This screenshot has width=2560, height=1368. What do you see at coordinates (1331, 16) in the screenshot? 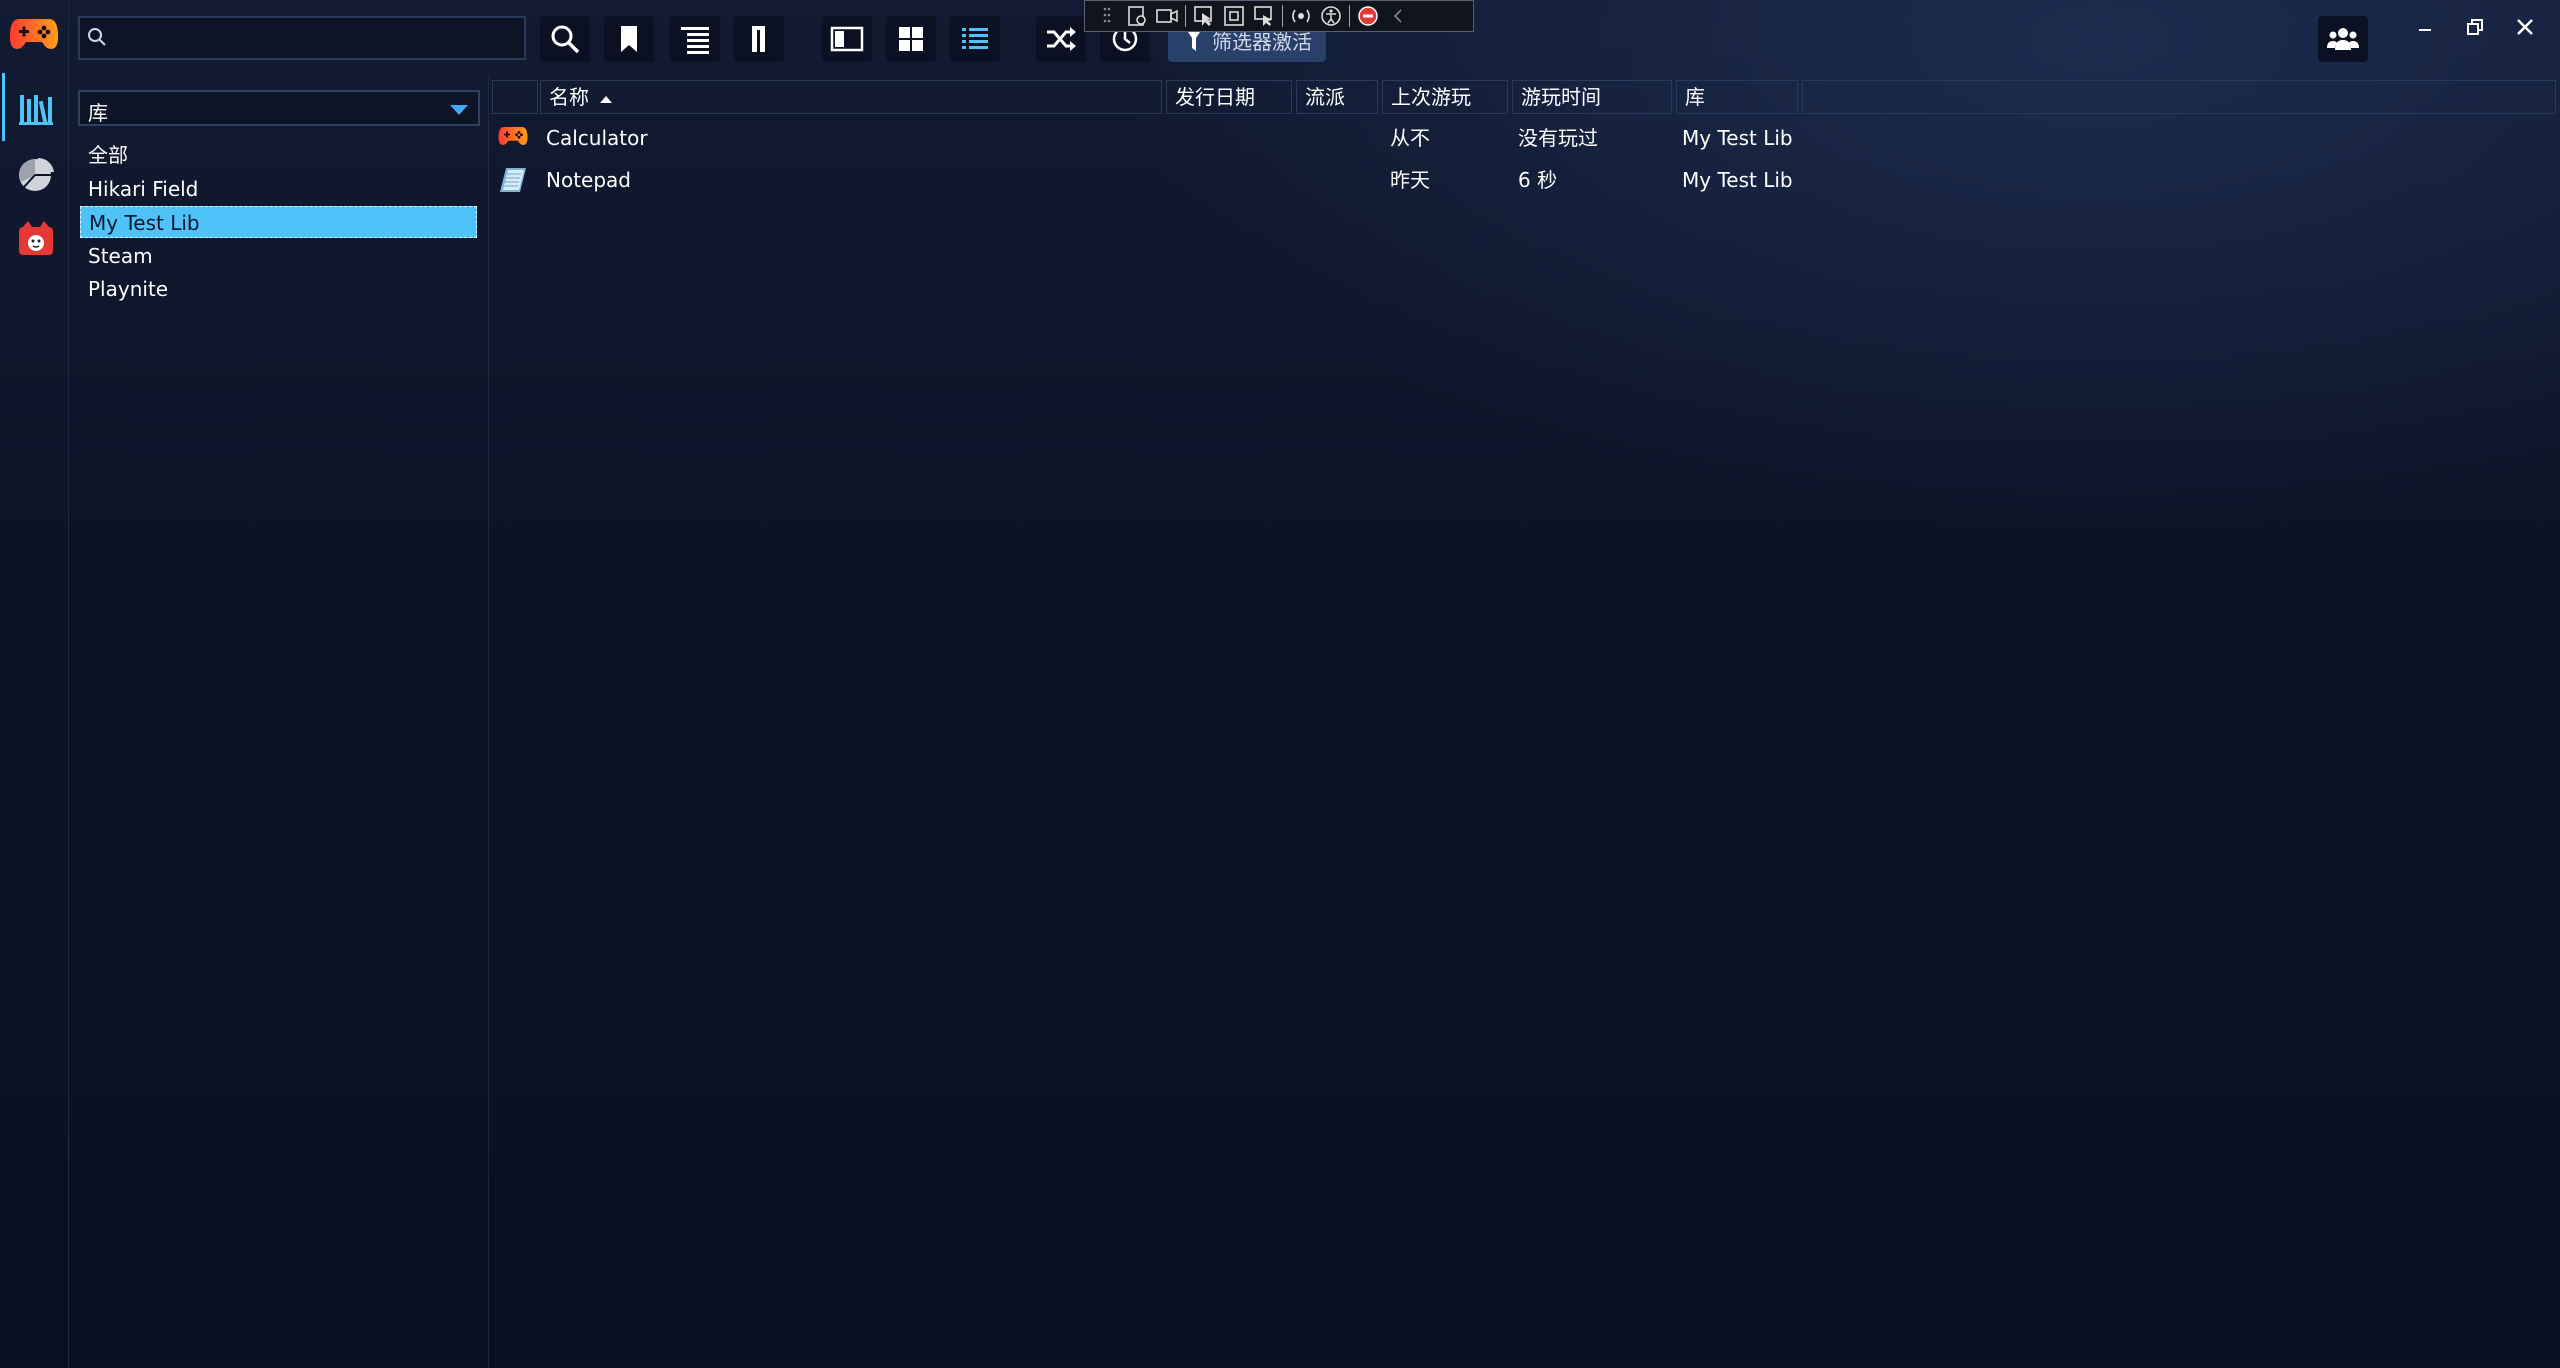
I see `accessibility-icon` at bounding box center [1331, 16].